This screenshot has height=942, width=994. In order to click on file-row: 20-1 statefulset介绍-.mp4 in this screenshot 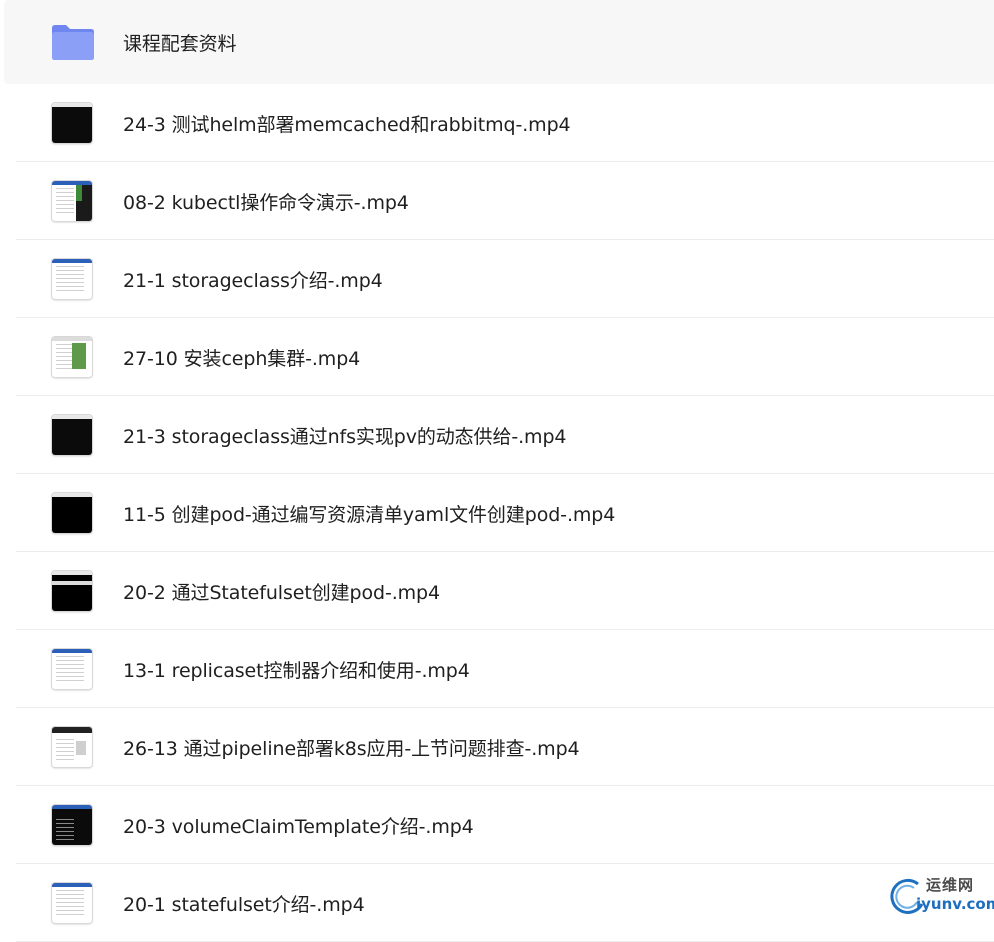, I will do `click(497, 903)`.